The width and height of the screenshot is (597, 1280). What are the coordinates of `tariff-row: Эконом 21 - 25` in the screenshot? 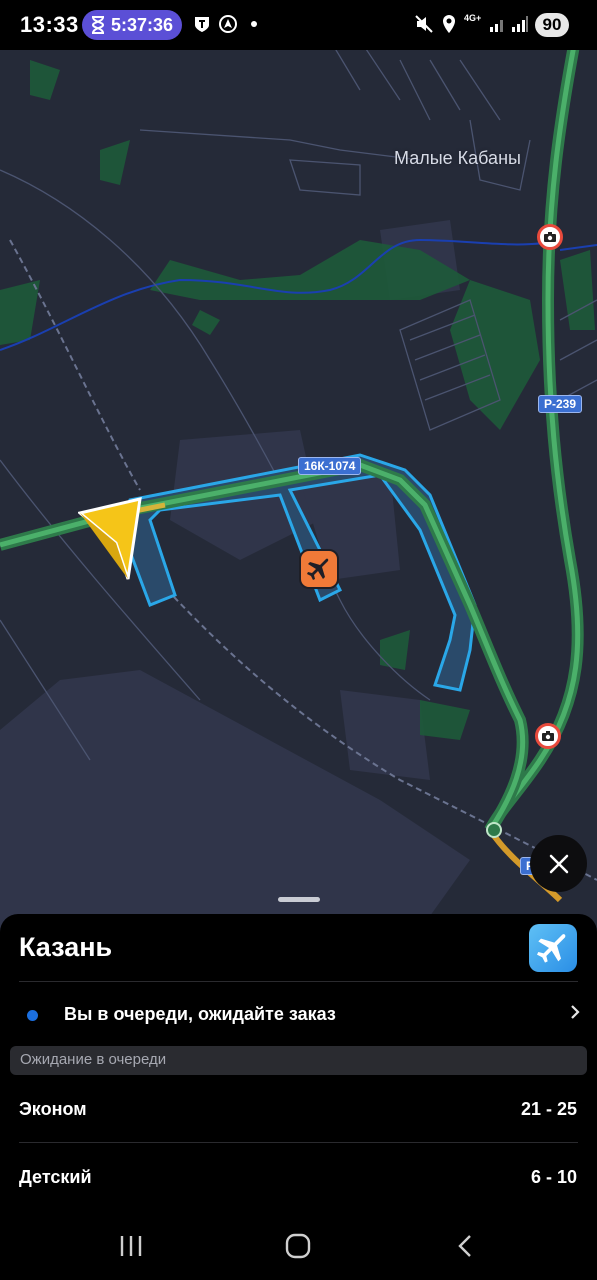 It's located at (298, 1111).